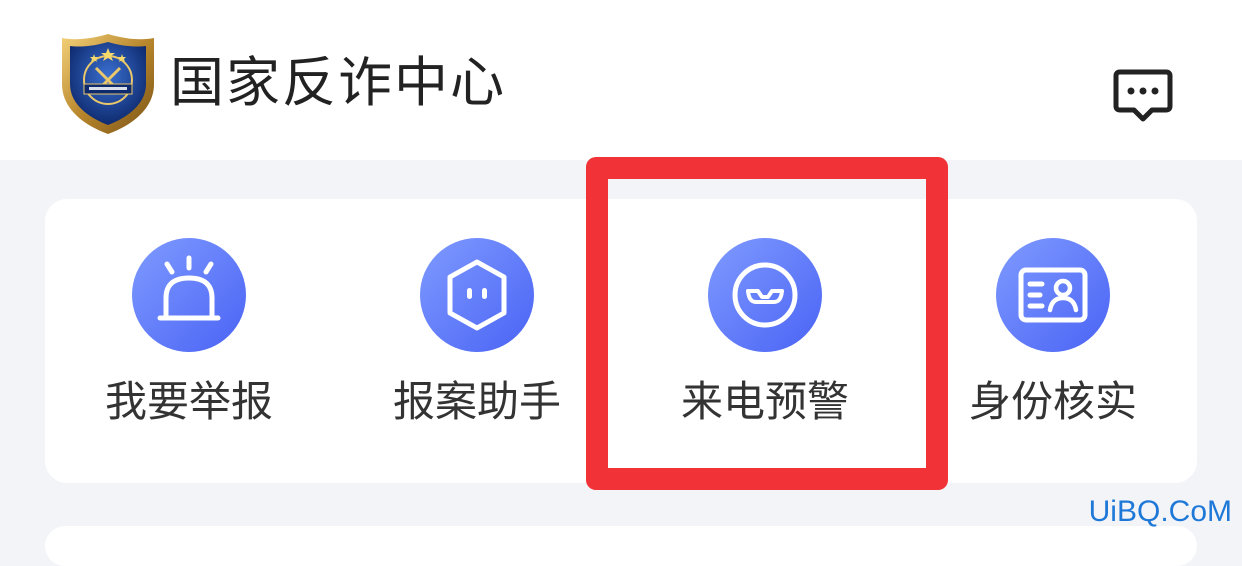 The image size is (1242, 566). What do you see at coordinates (108, 84) in the screenshot?
I see `police-badge-logo` at bounding box center [108, 84].